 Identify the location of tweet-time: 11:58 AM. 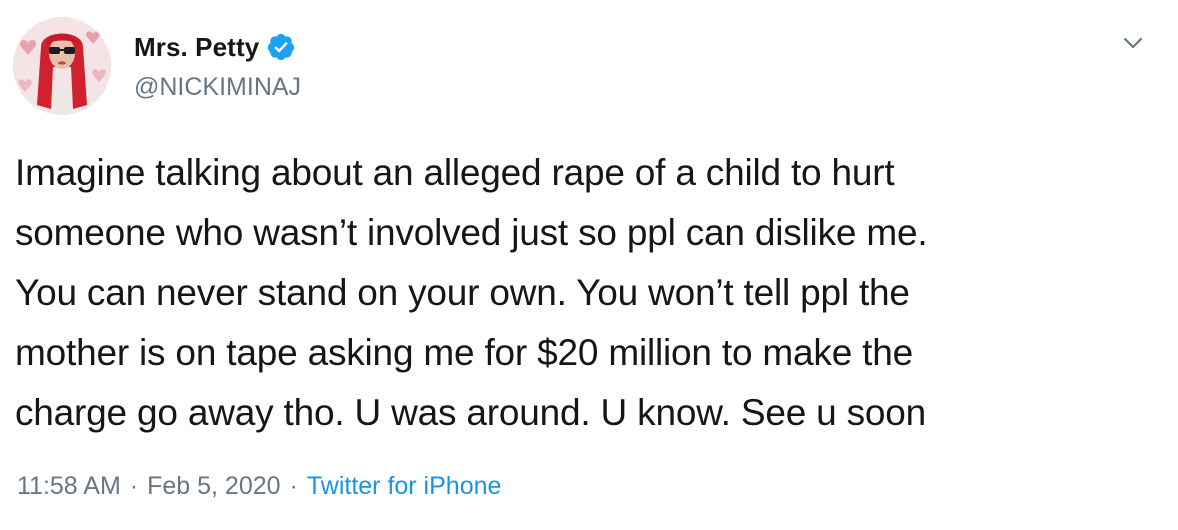
(69, 486).